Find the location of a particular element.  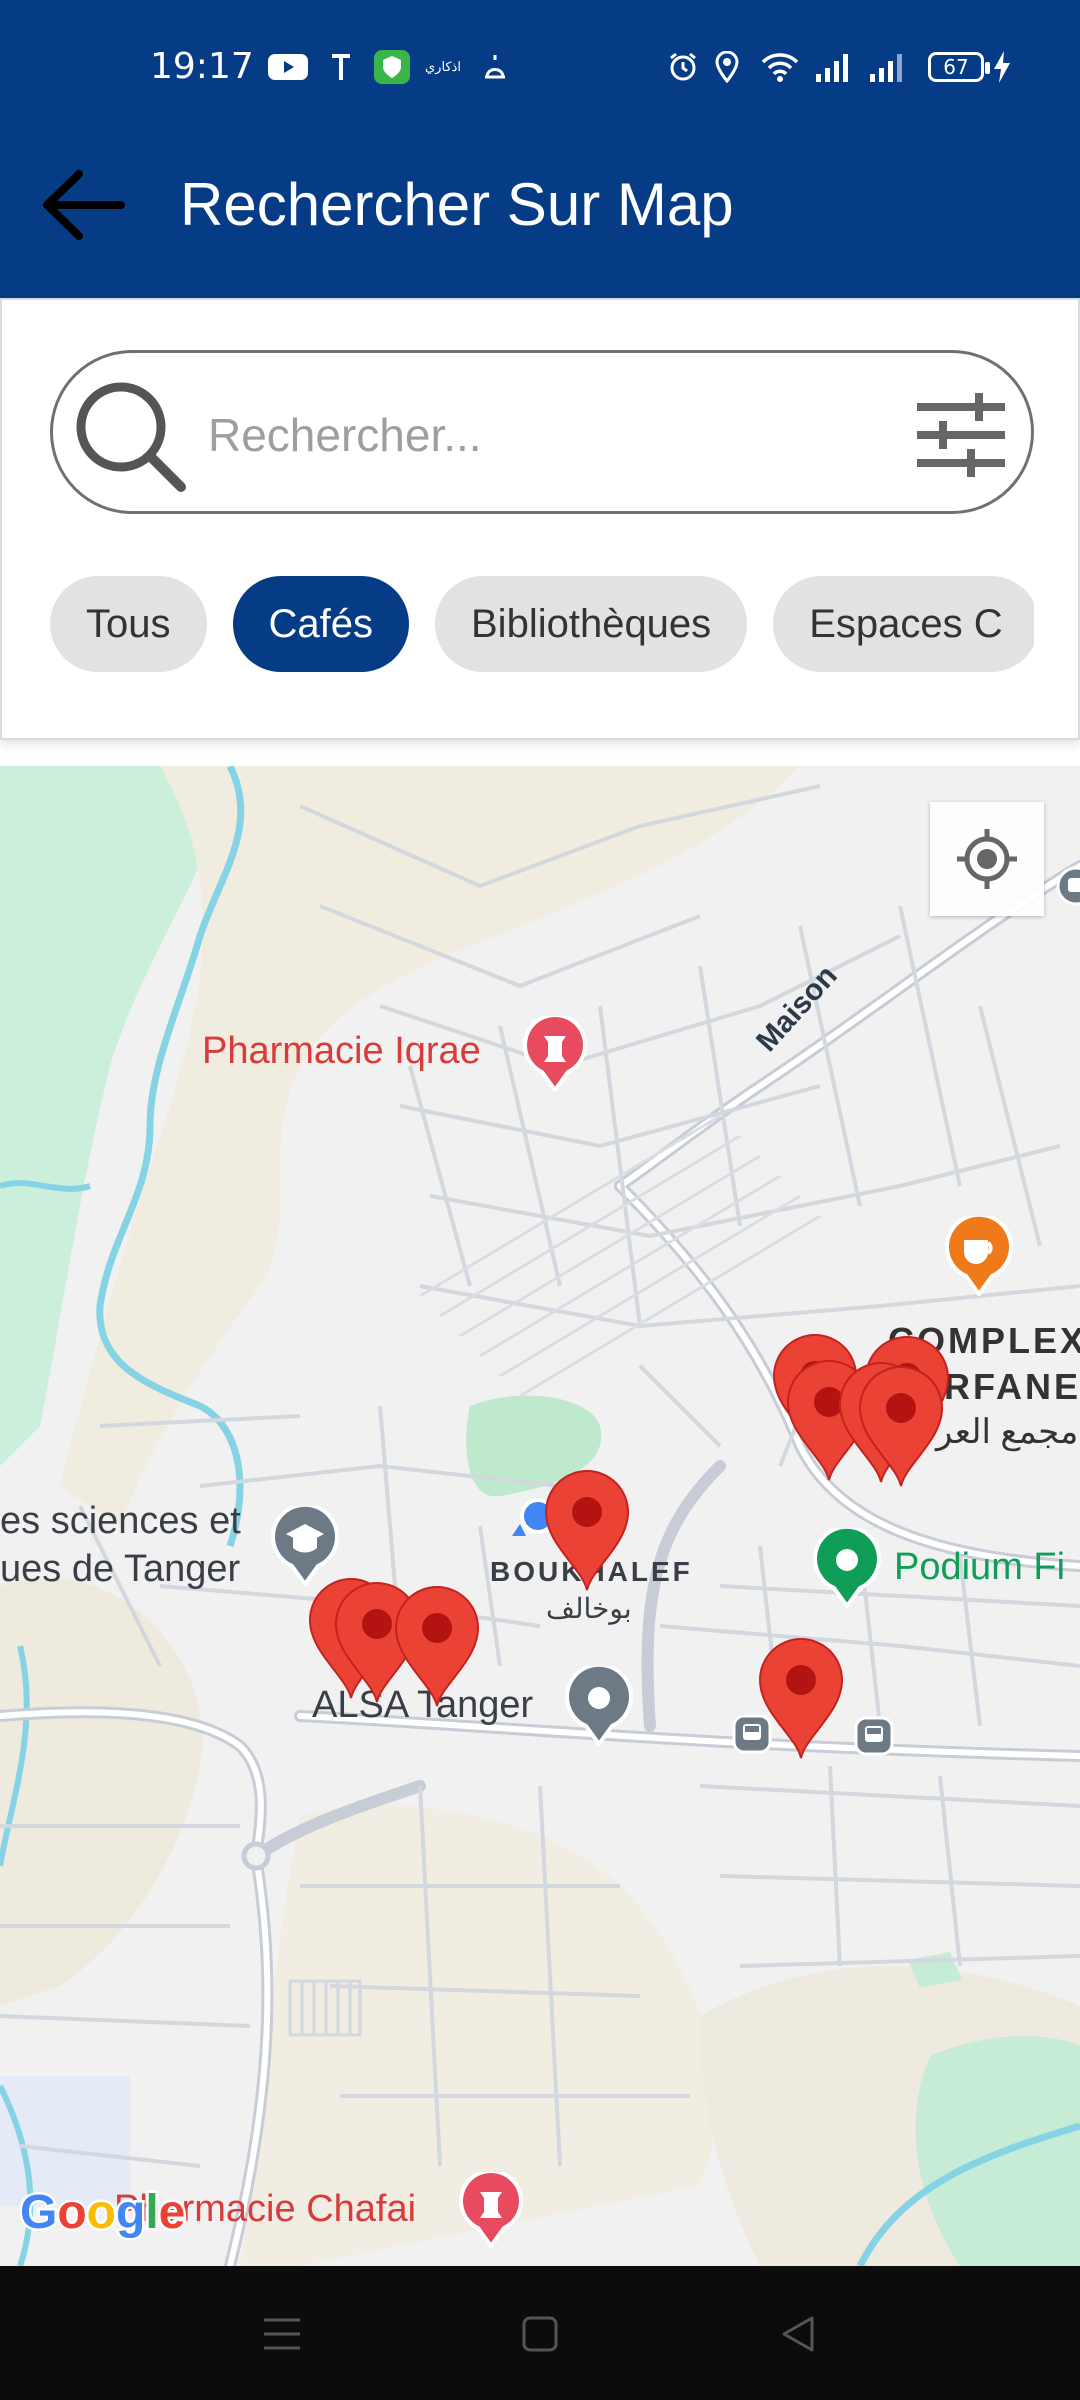

back-button is located at coordinates (83, 205).